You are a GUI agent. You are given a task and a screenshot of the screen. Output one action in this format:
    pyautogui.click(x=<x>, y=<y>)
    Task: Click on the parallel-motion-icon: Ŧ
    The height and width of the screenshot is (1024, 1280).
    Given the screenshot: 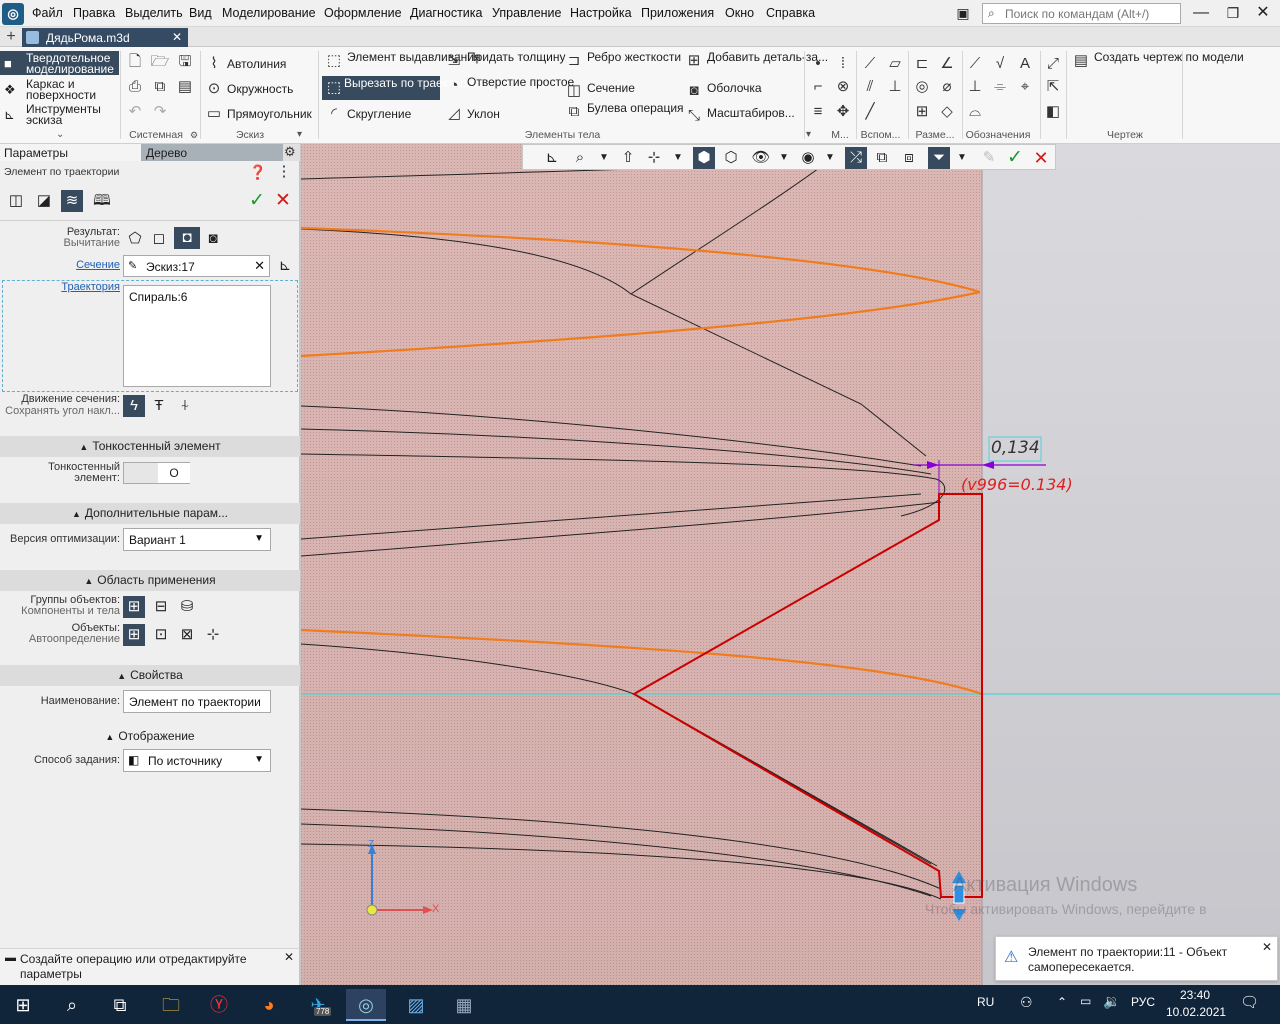 What is the action you would take?
    pyautogui.click(x=159, y=406)
    